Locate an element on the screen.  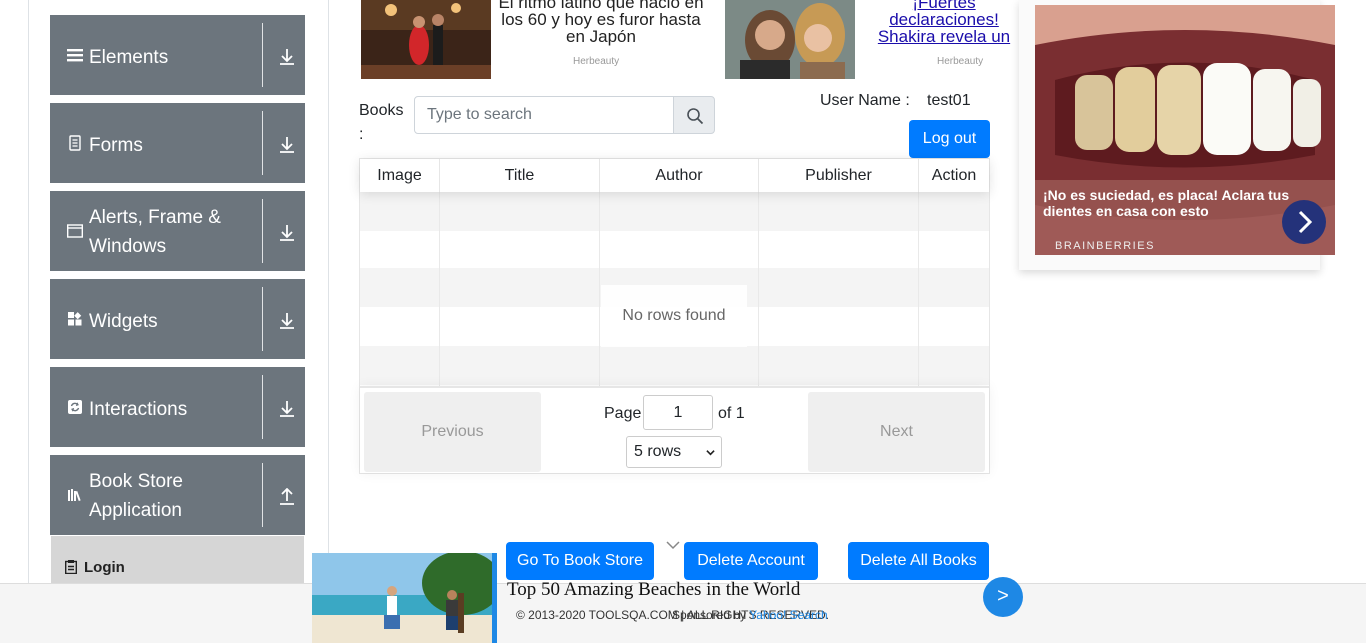
books-label: Books : is located at coordinates (381, 122).